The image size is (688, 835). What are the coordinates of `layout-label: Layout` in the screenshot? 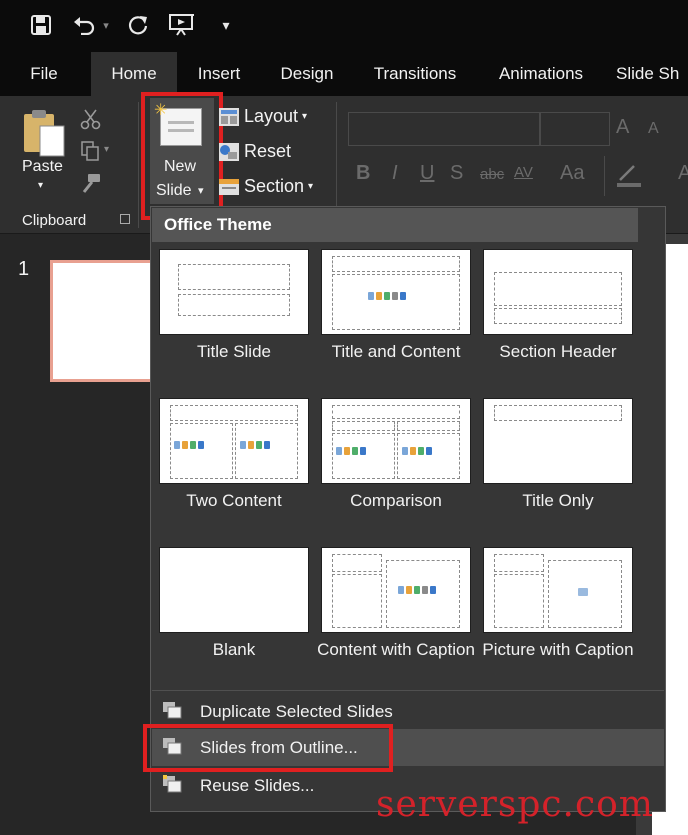 It's located at (271, 116).